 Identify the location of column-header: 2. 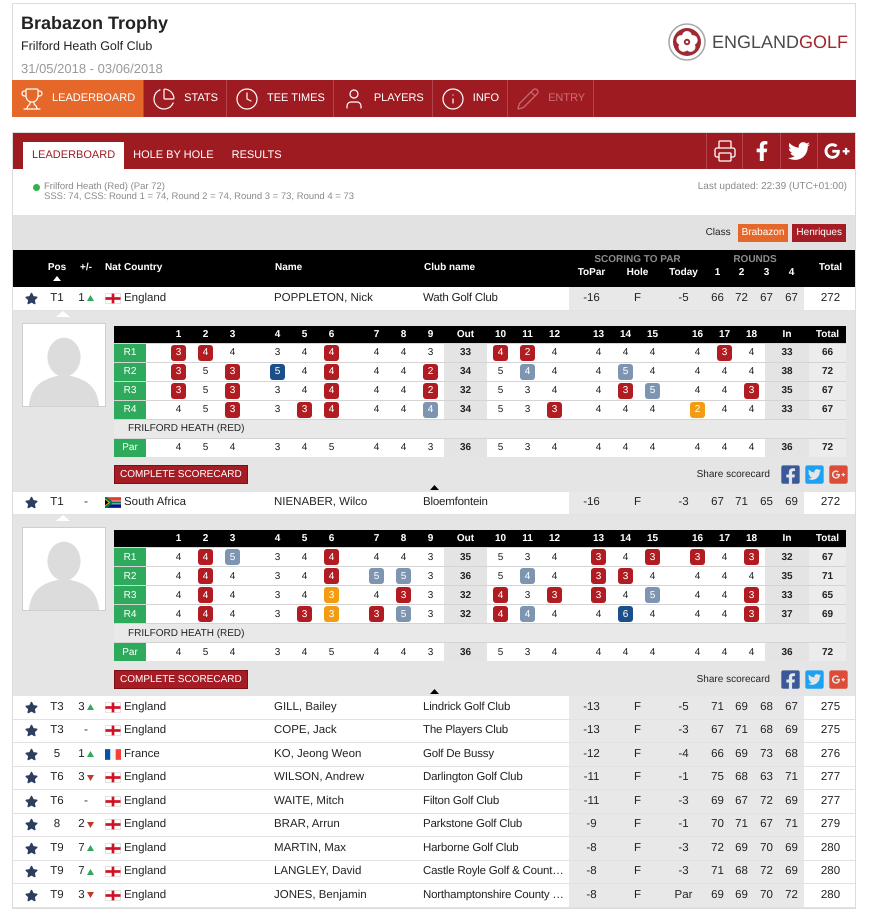
(741, 273).